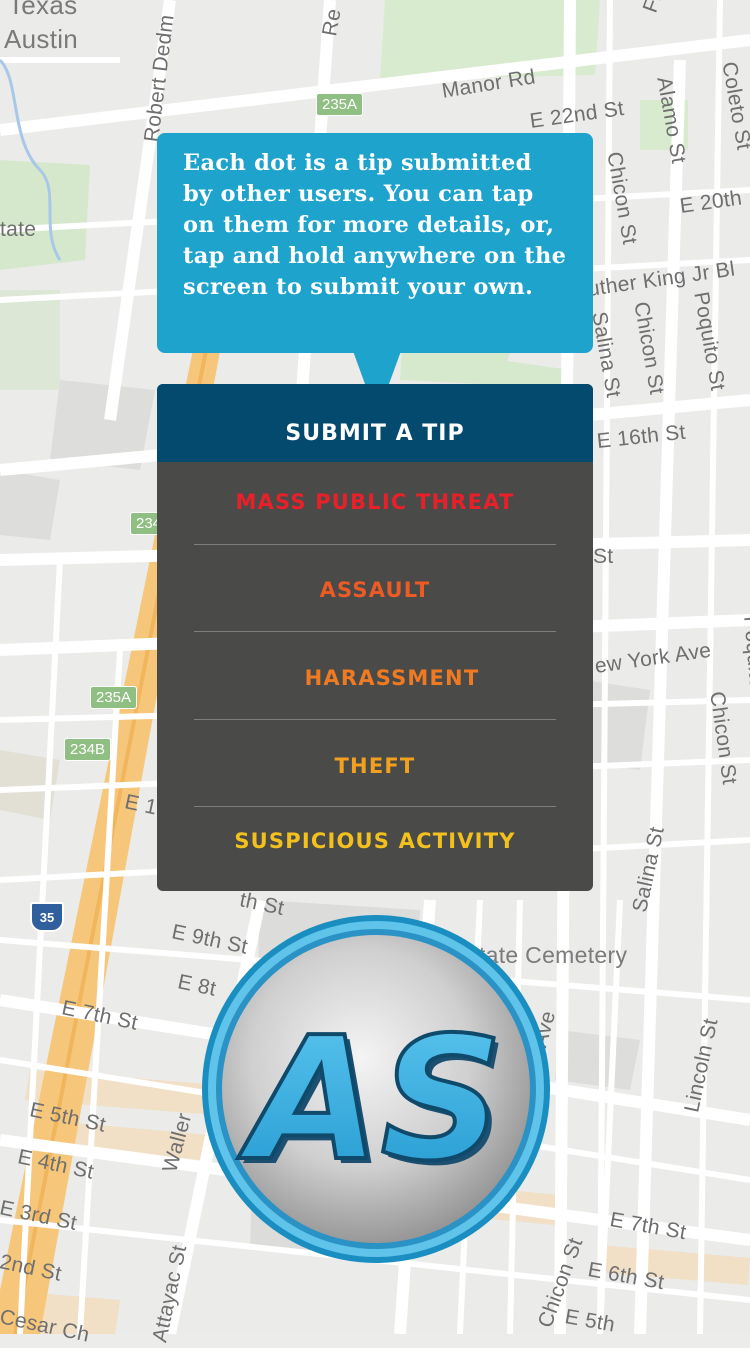 This screenshot has height=1348, width=750. What do you see at coordinates (88, 749) in the screenshot?
I see `exit-234b-shield: 234B` at bounding box center [88, 749].